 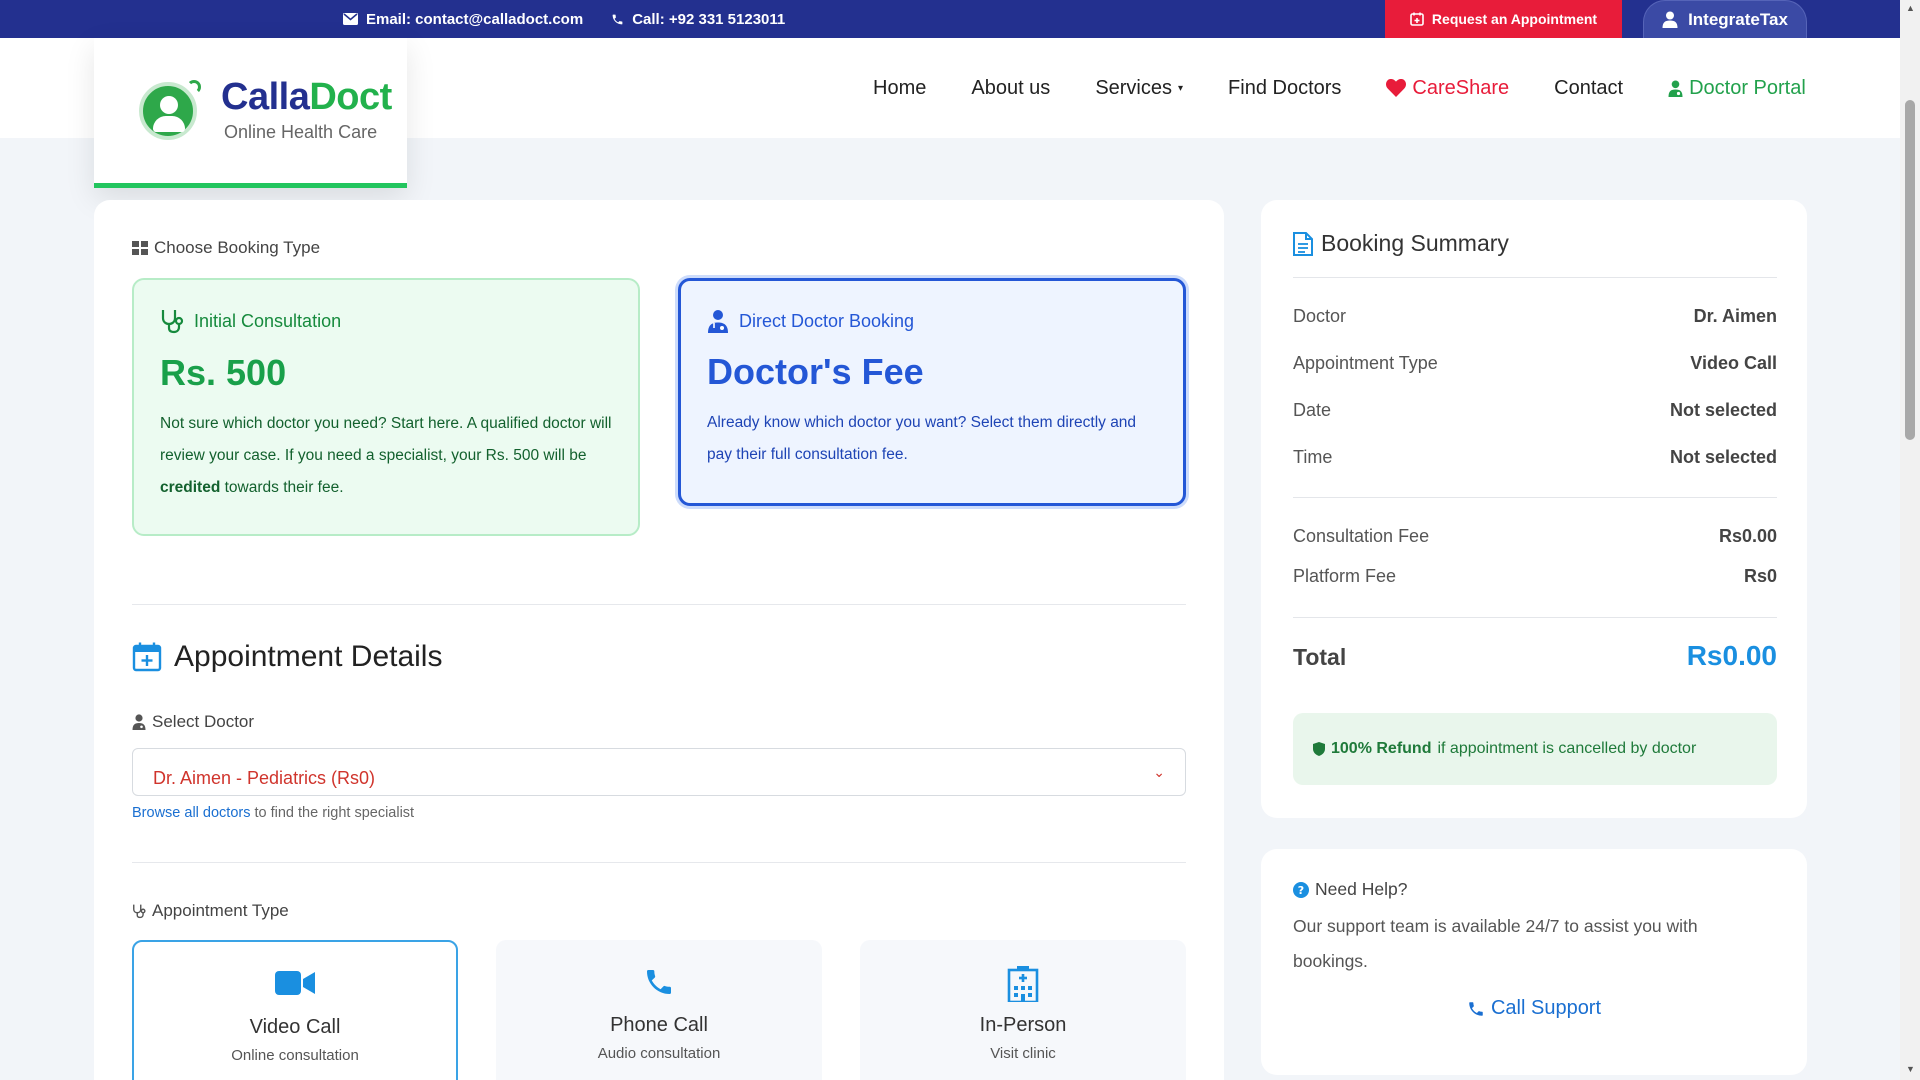 What do you see at coordinates (1910, 8) in the screenshot?
I see `scroll-up-icon: ▲` at bounding box center [1910, 8].